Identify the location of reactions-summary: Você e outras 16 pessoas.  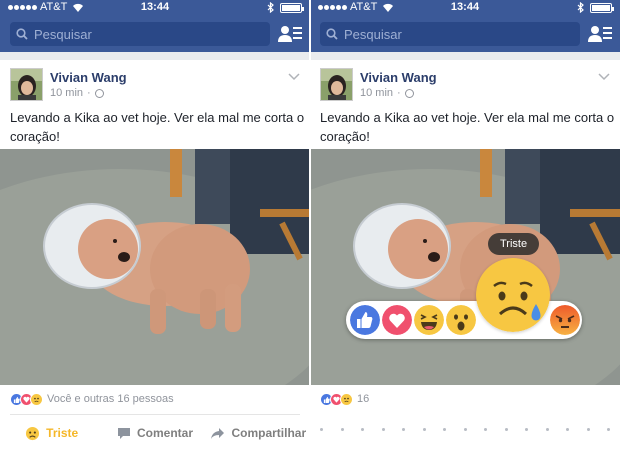
(92, 399).